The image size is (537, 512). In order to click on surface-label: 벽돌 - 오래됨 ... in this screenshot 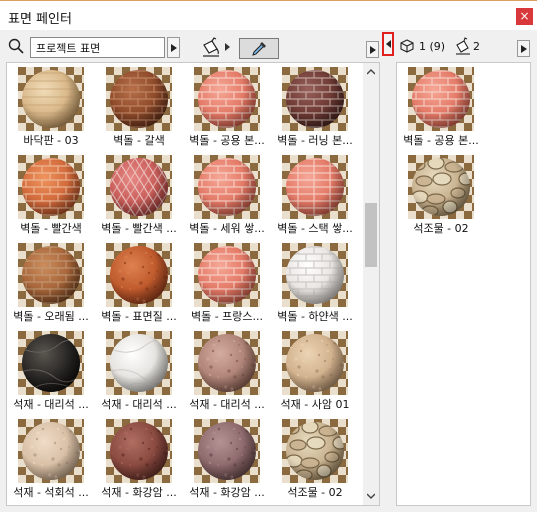, I will do `click(51, 316)`.